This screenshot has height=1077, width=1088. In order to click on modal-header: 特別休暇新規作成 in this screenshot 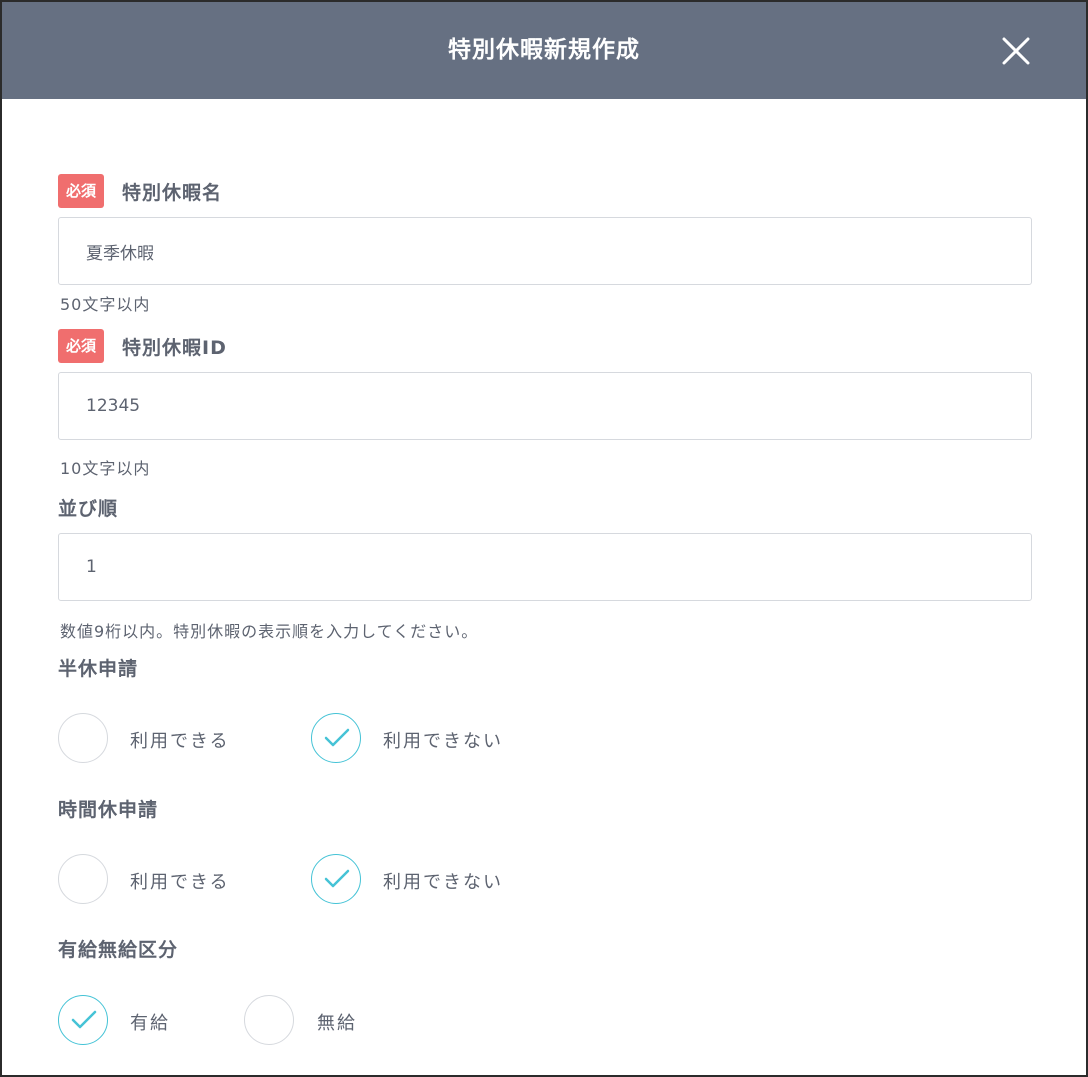, I will do `click(544, 50)`.